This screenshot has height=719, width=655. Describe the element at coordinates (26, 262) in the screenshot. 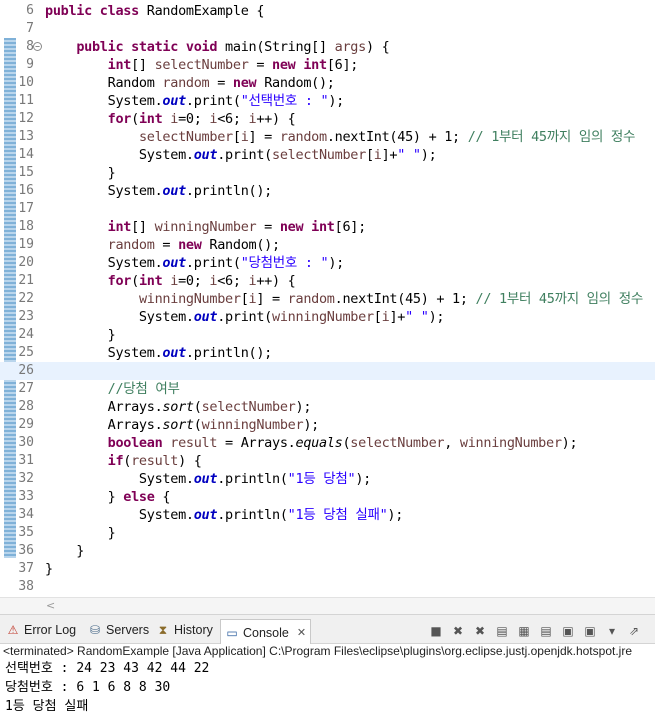

I see `line-number: 20` at that location.